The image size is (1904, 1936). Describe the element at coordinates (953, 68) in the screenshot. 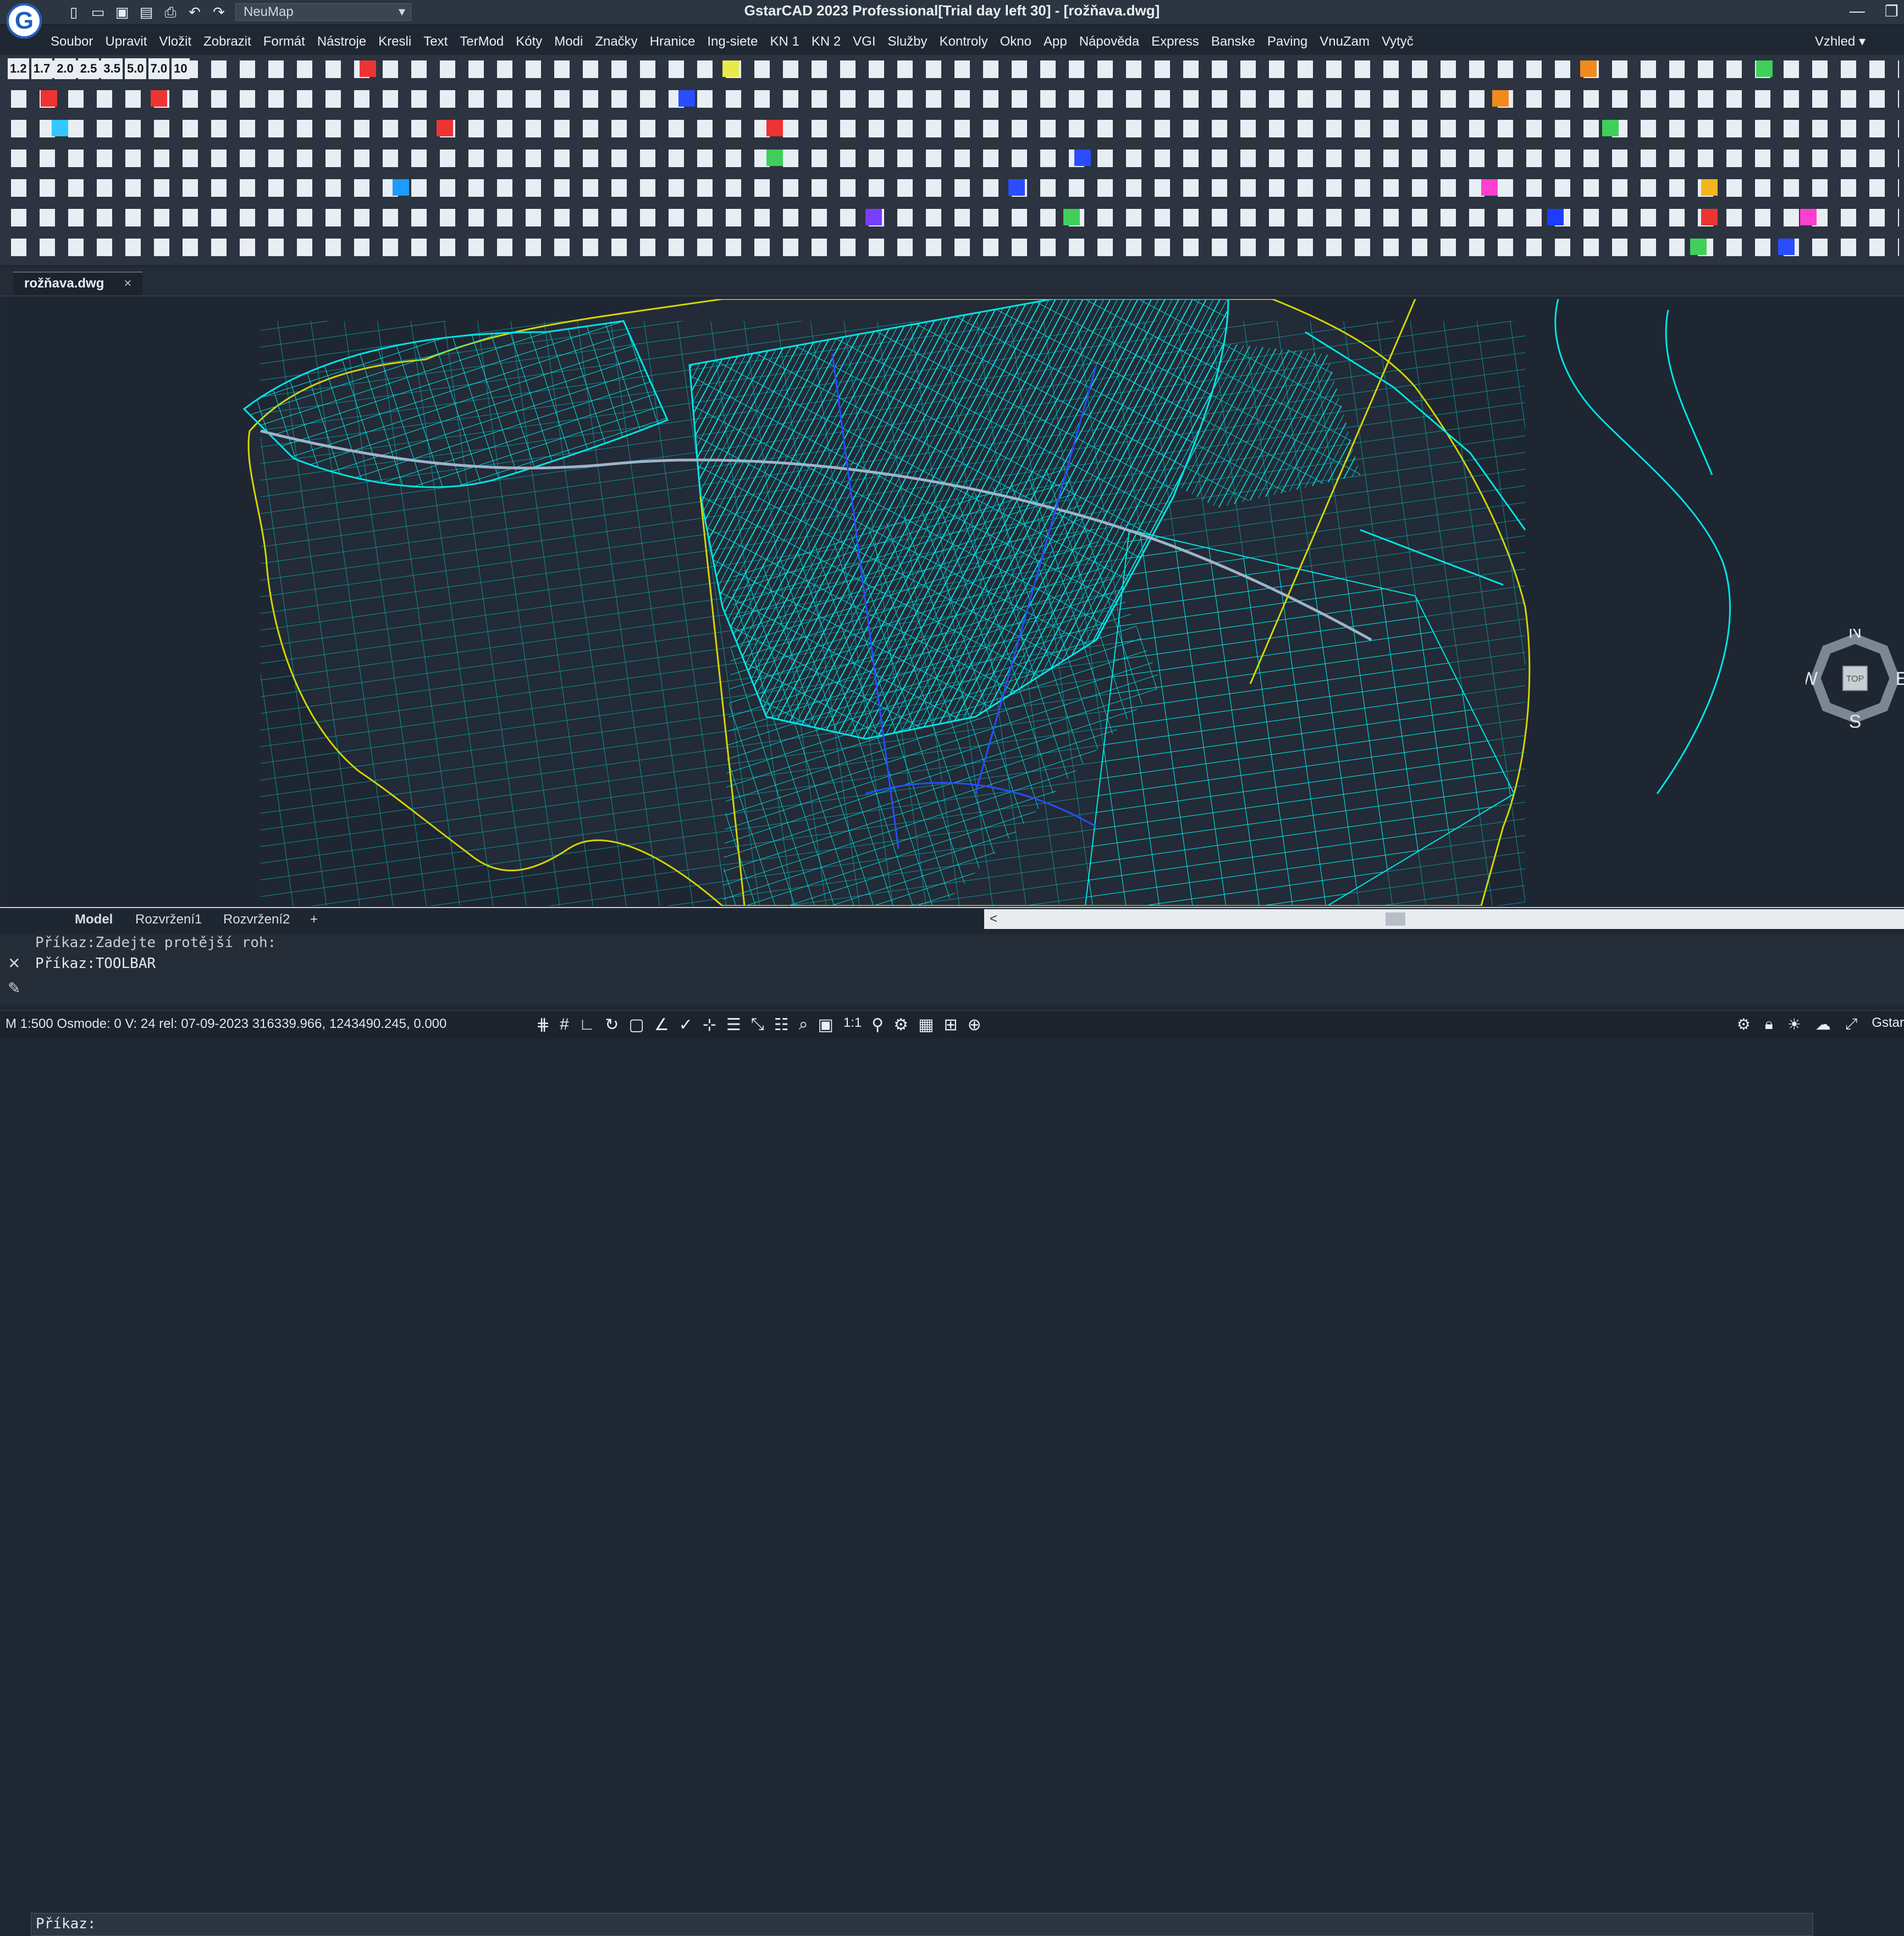

I see `toolbar-row-1: 1.2 1.7 2.0 2.5 3.5 5.0 7.0 10` at that location.